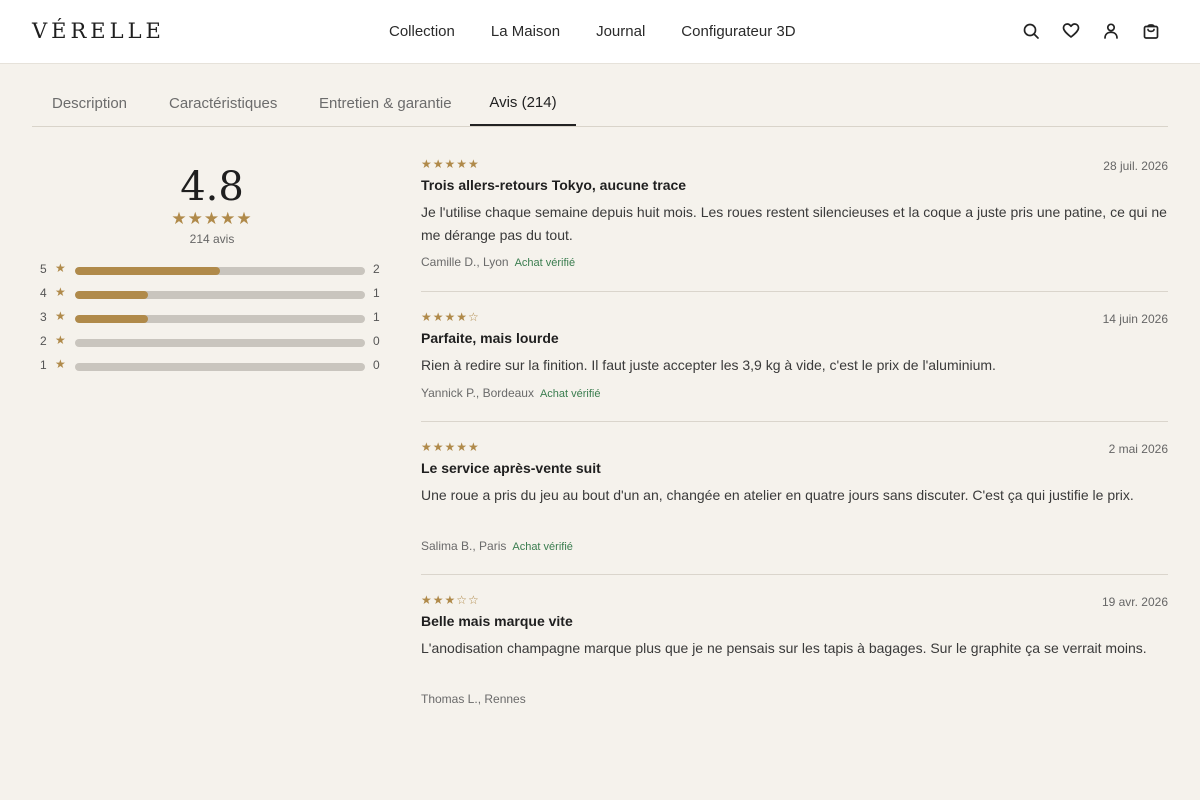  What do you see at coordinates (43, 269) in the screenshot?
I see `distribution-stars: 5` at bounding box center [43, 269].